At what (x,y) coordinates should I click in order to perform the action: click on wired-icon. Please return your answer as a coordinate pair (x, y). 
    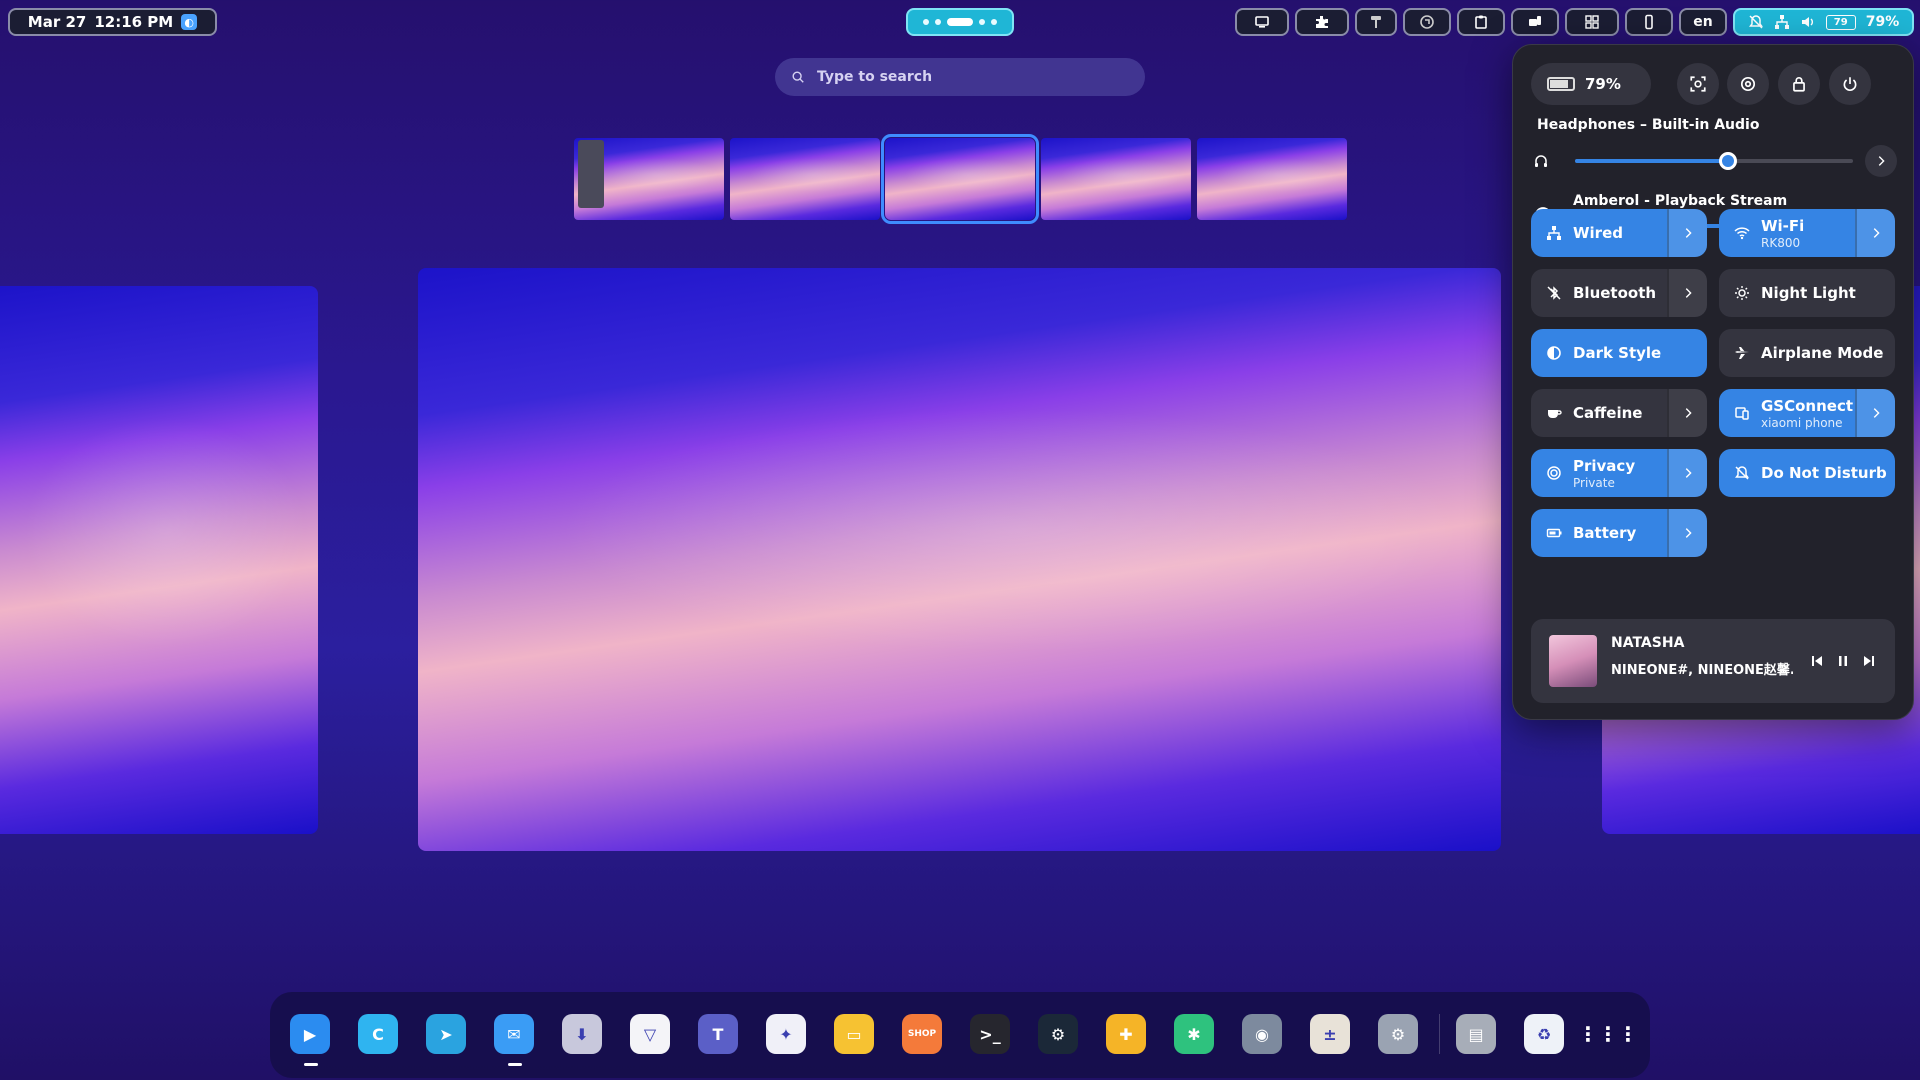
    Looking at the image, I should click on (1554, 233).